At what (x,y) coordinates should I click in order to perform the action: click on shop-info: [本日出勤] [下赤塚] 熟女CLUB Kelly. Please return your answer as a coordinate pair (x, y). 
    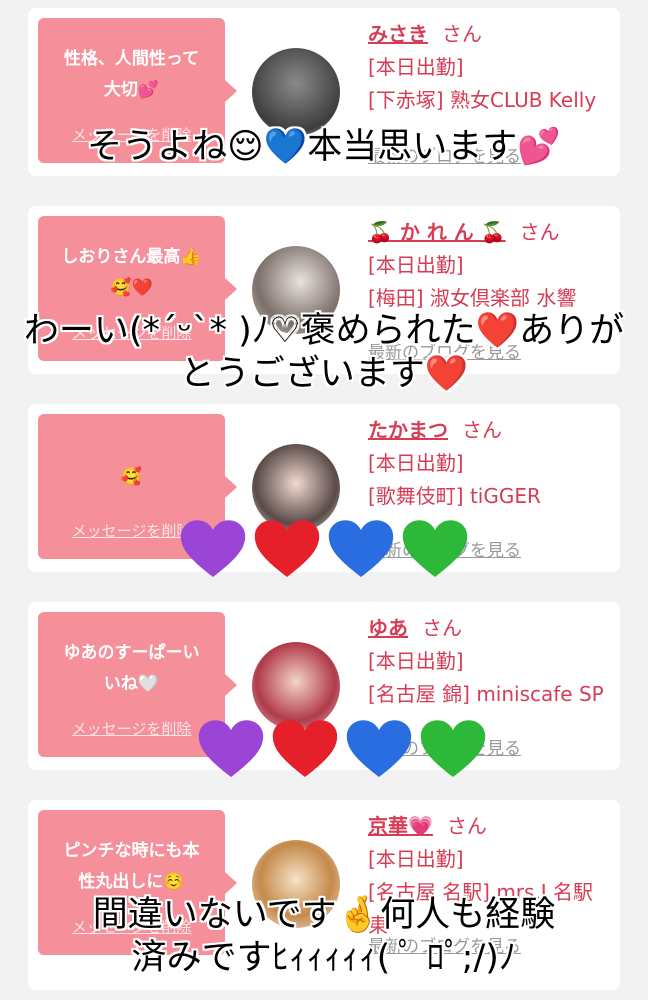
    Looking at the image, I should click on (482, 83).